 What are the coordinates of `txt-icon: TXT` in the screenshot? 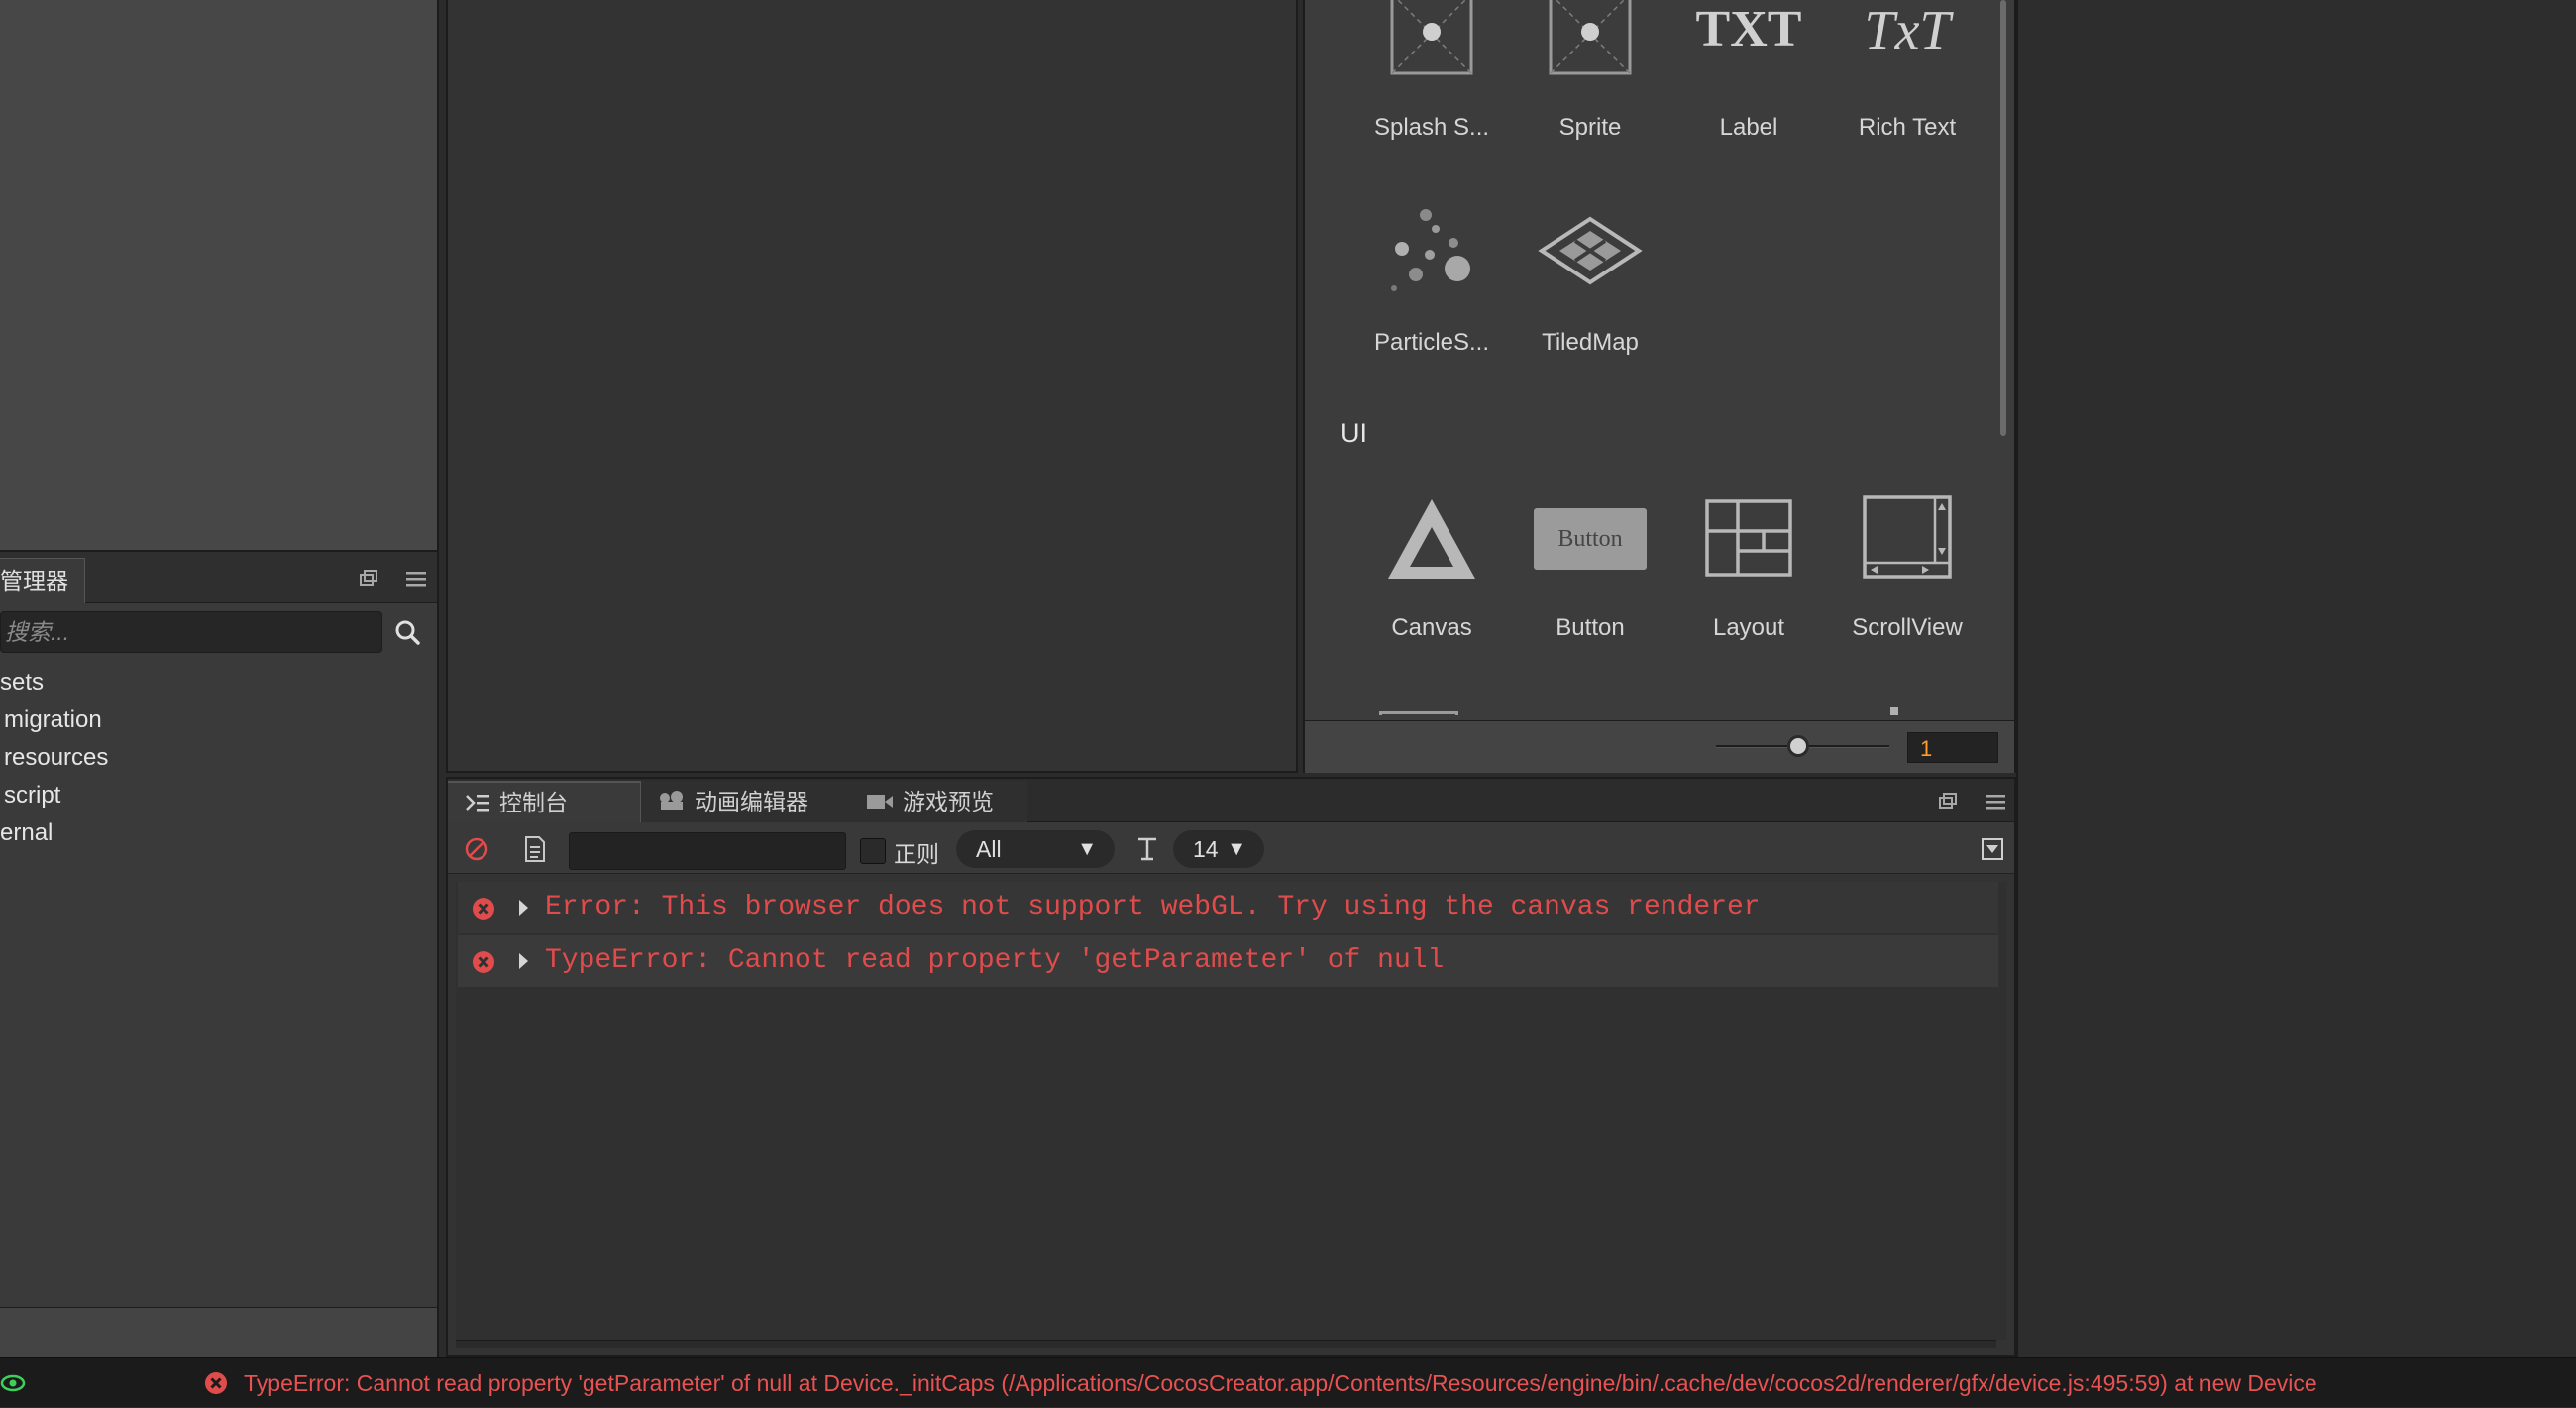 It's located at (1748, 29).